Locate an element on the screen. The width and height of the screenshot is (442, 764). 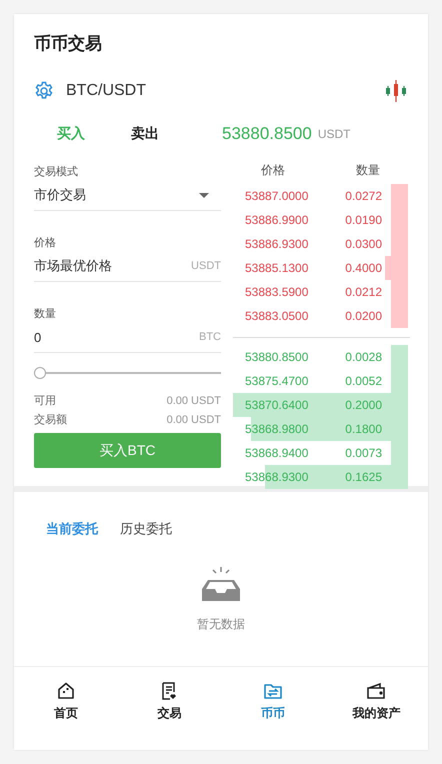
mode-select: 市价交易 is located at coordinates (127, 195).